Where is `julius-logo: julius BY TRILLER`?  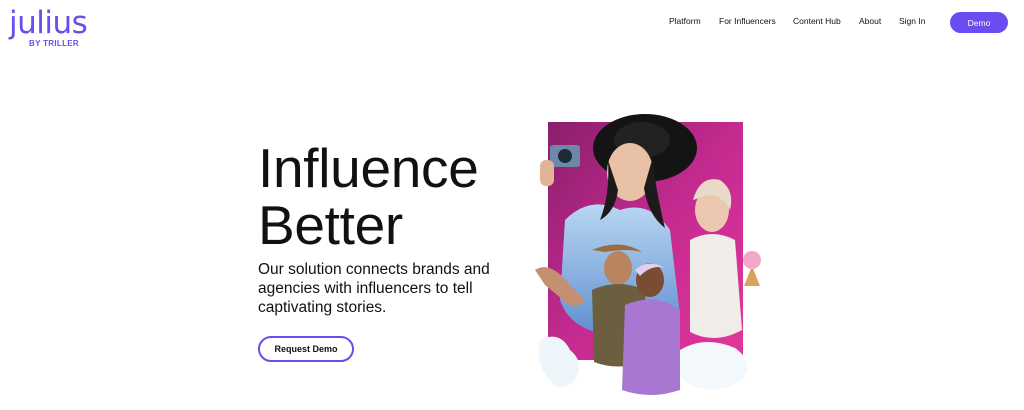
julius-logo: julius BY TRILLER is located at coordinates (54, 27).